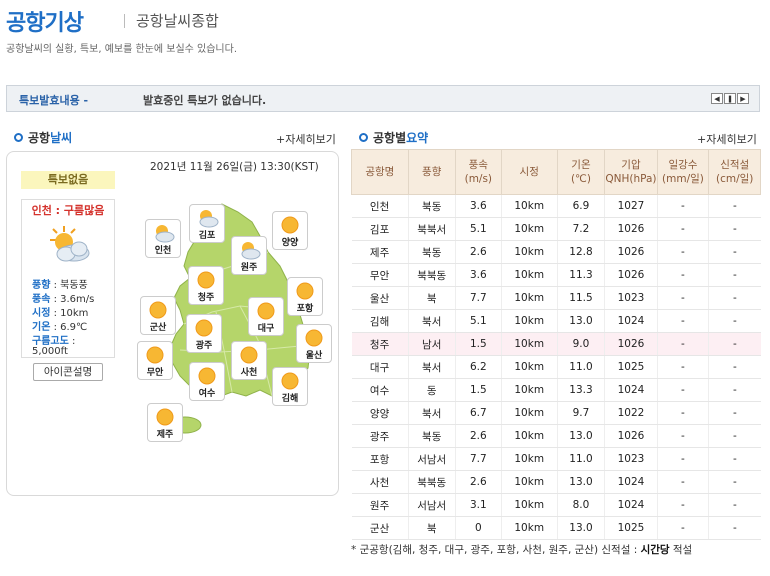  I want to click on table-row: 김해 북서 5.1 10km 13.0 1024- -, so click(556, 321).